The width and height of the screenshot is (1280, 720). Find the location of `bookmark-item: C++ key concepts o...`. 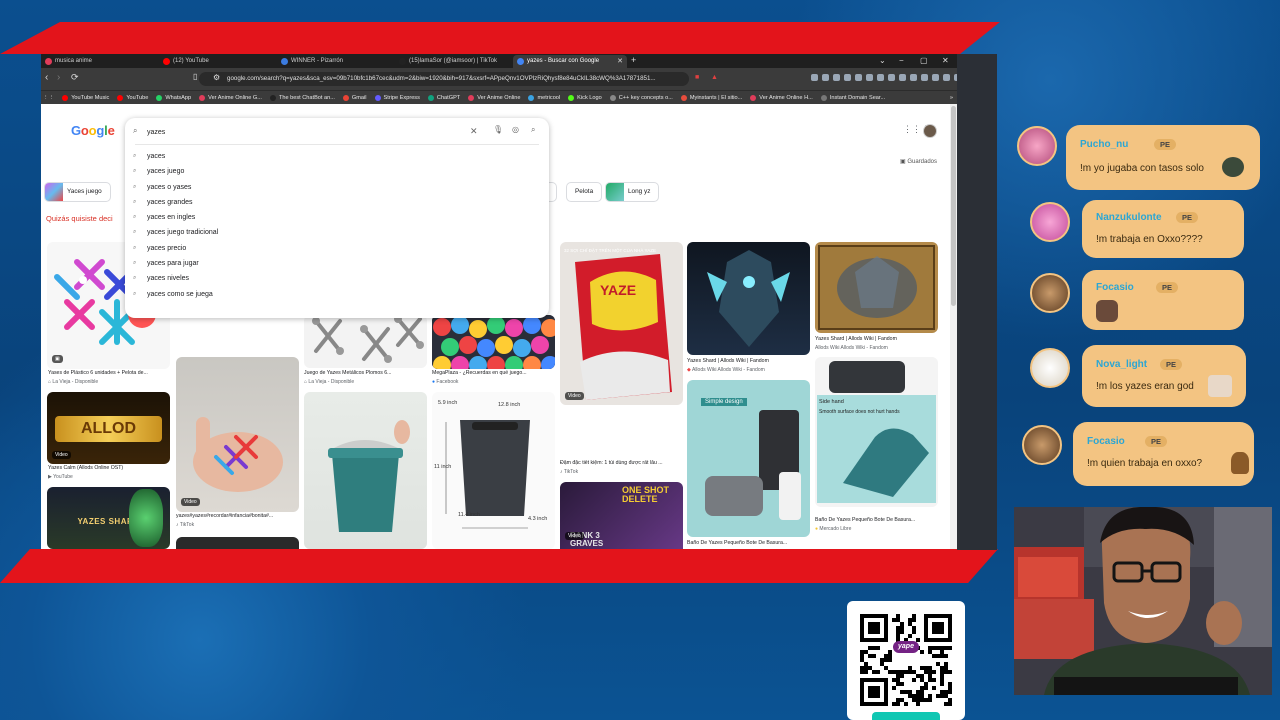

bookmark-item: C++ key concepts o... is located at coordinates (641, 97).